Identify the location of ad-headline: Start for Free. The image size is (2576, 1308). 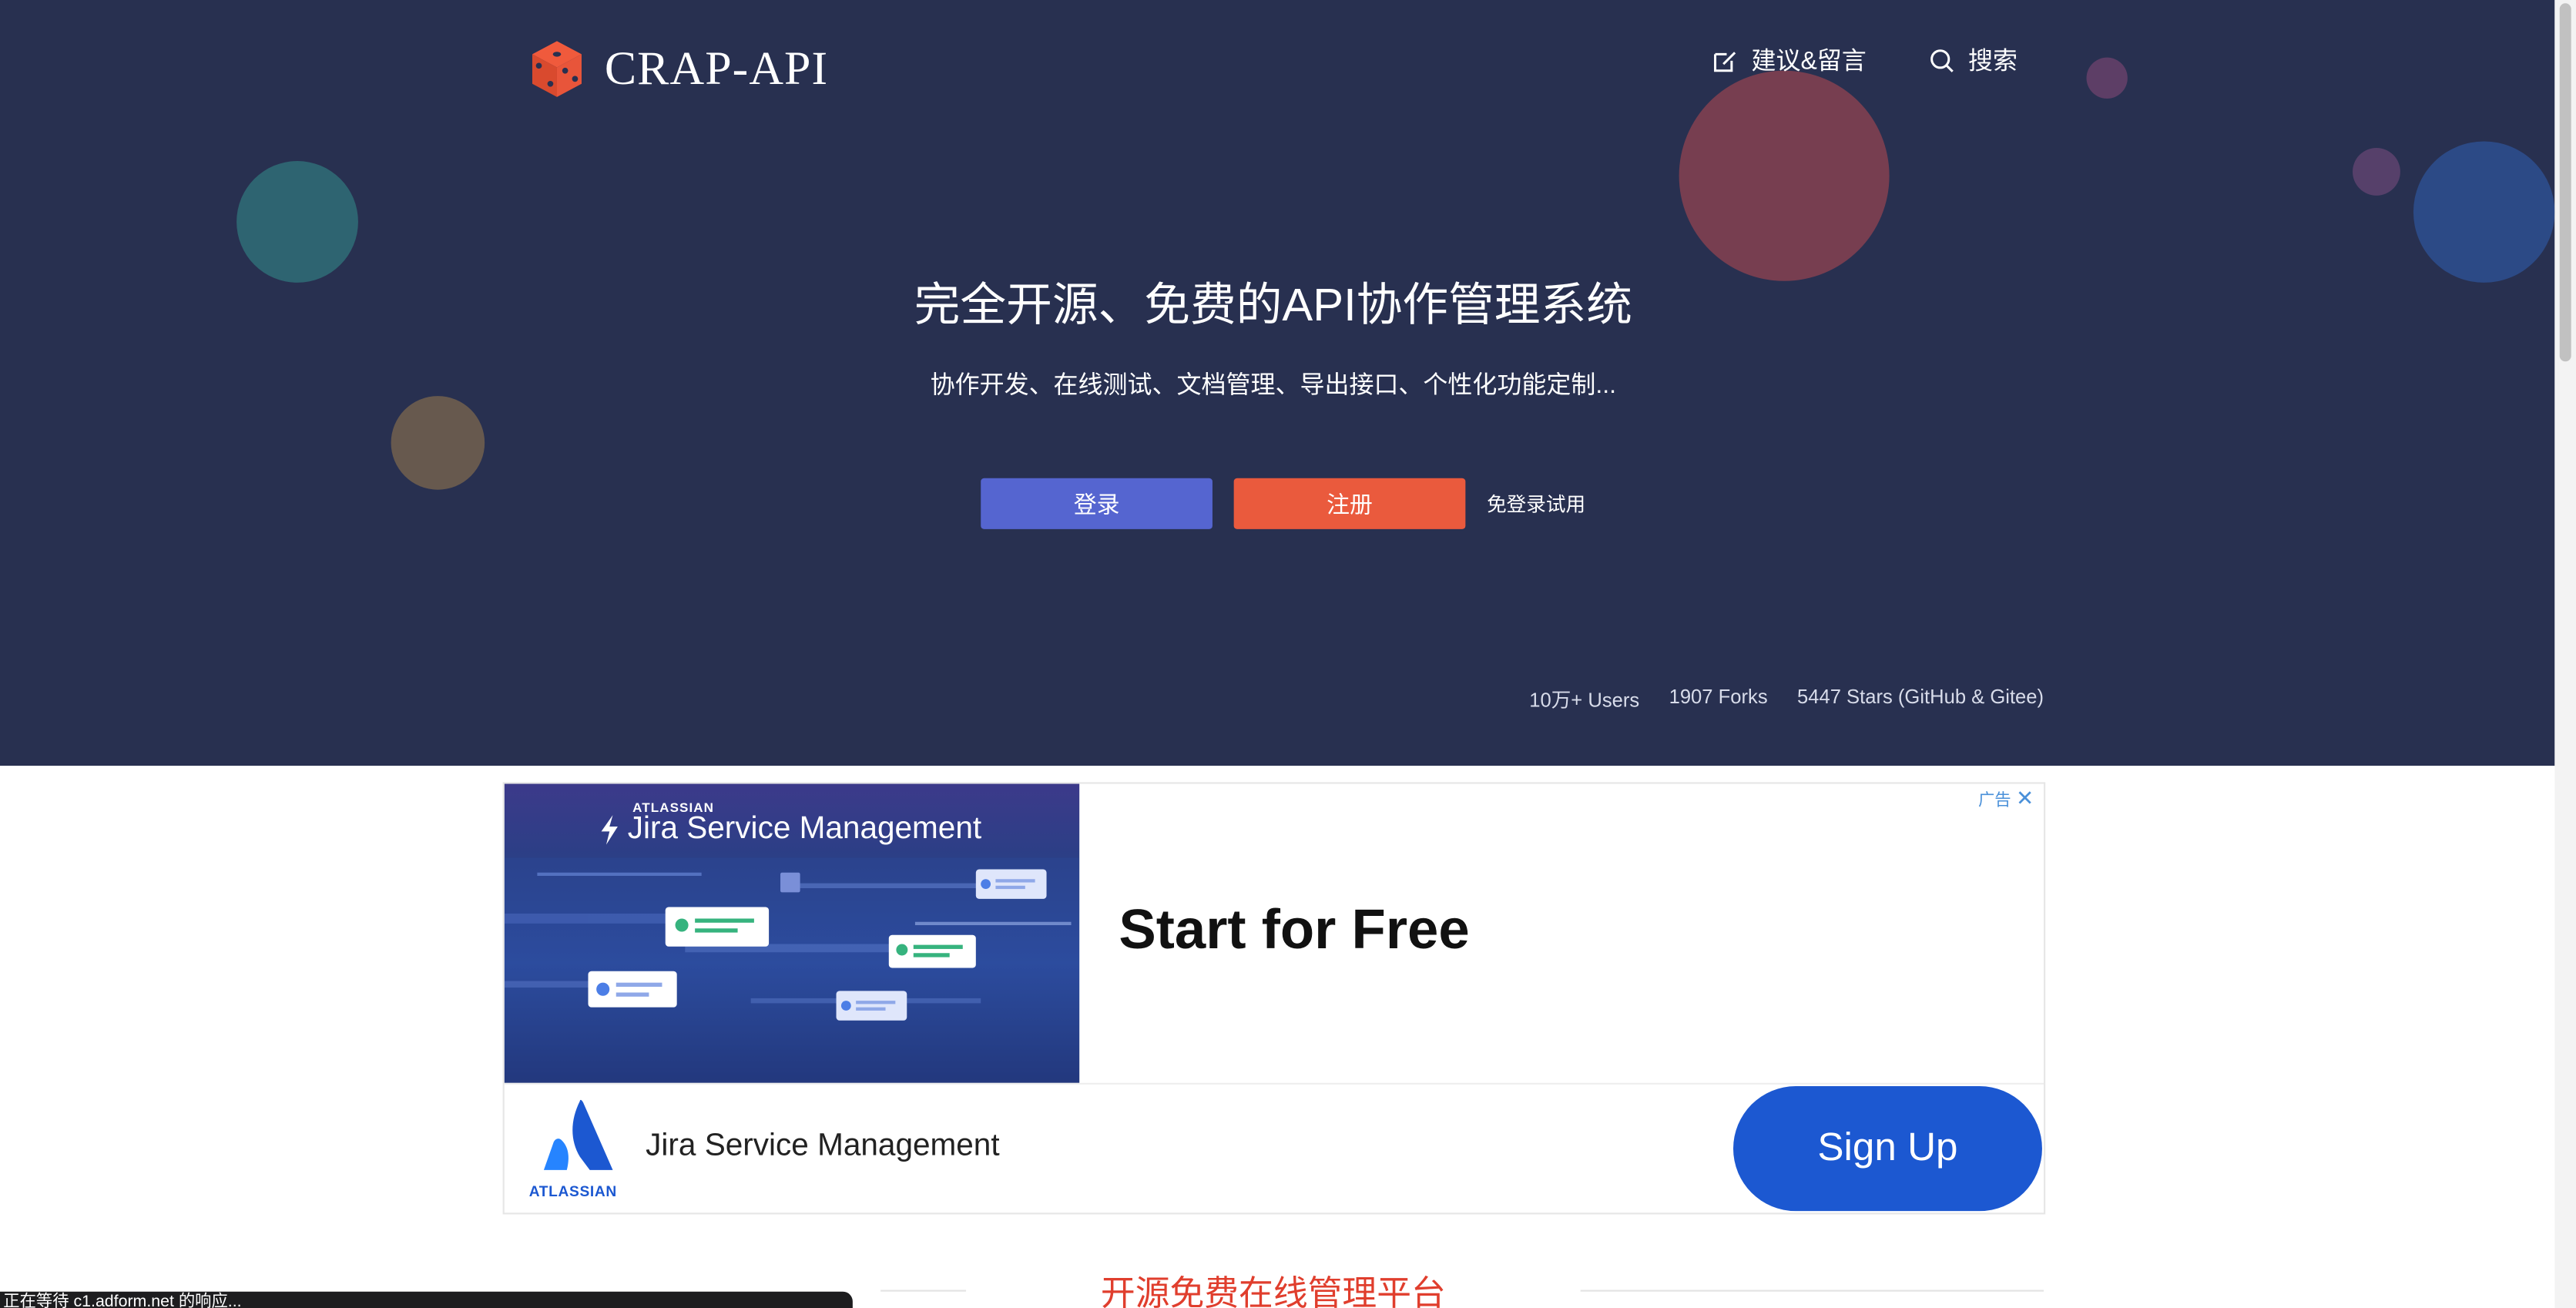
(1294, 931).